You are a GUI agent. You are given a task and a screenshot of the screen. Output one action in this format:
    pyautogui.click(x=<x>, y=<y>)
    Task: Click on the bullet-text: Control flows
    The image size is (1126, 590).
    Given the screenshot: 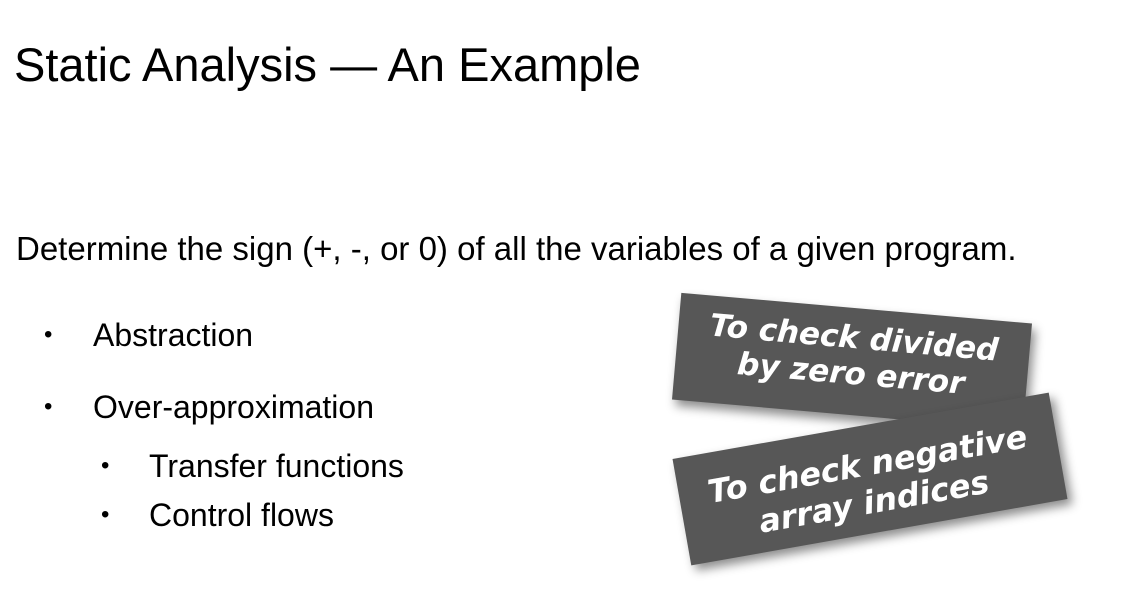 What is the action you would take?
    pyautogui.click(x=241, y=515)
    